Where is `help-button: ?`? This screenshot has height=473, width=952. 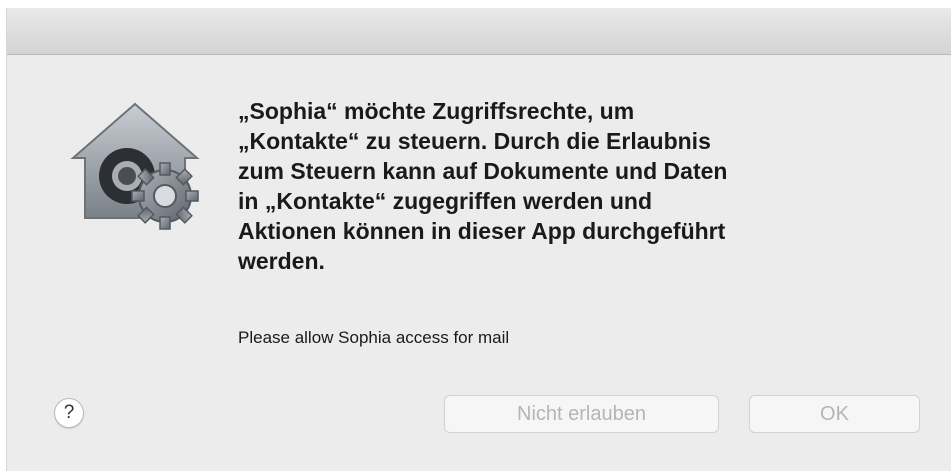 help-button: ? is located at coordinates (69, 413).